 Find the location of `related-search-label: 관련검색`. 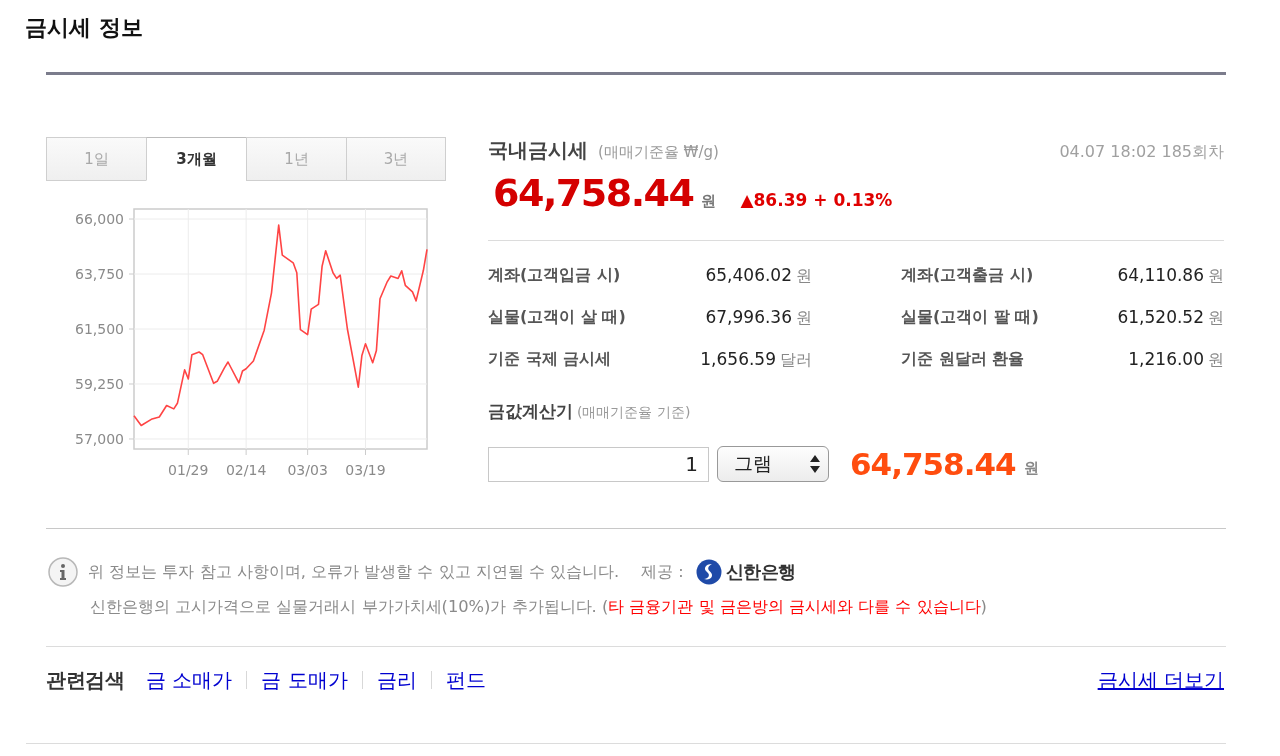

related-search-label: 관련검색 is located at coordinates (85, 680).